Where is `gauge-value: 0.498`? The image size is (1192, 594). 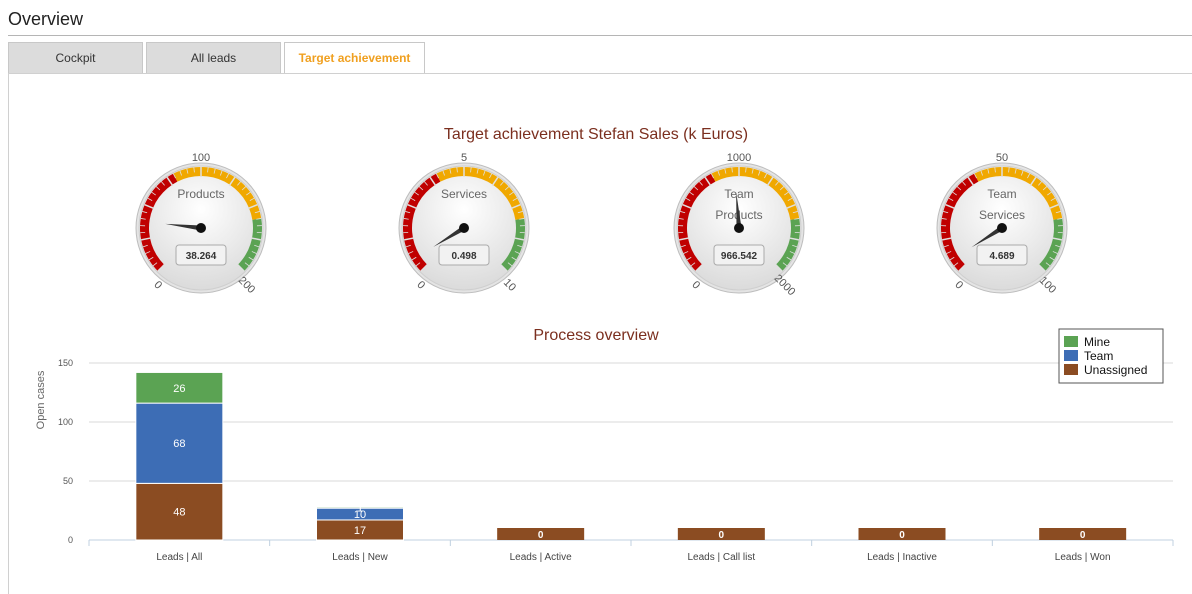 gauge-value: 0.498 is located at coordinates (463, 256).